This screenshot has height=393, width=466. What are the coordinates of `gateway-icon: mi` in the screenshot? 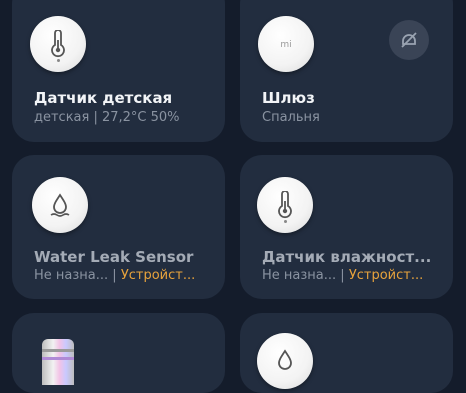 It's located at (285, 45).